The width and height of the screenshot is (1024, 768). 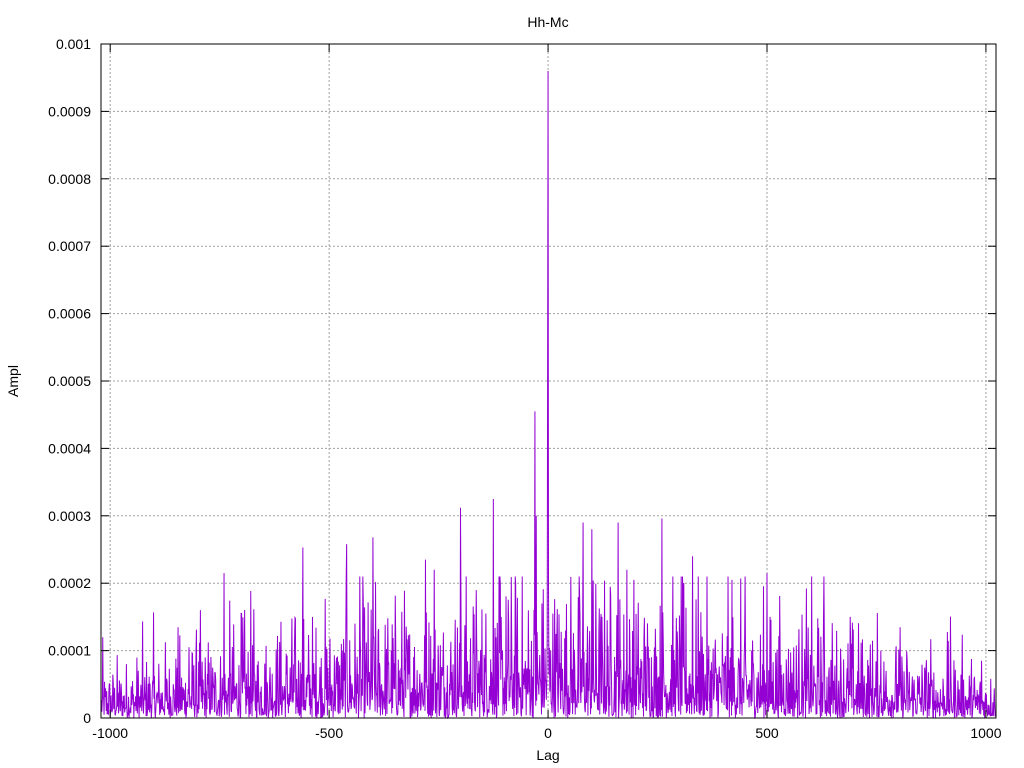 What do you see at coordinates (69, 314) in the screenshot?
I see `y-tick-label: 0.0006` at bounding box center [69, 314].